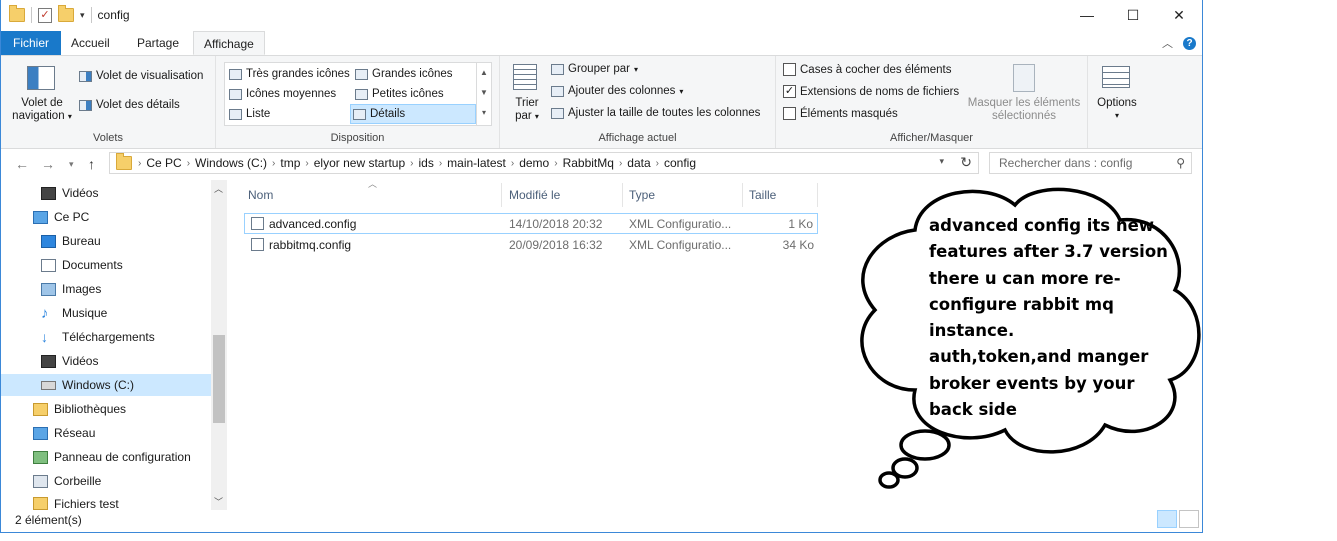  I want to click on breadcrumb-item: demo, so click(534, 163).